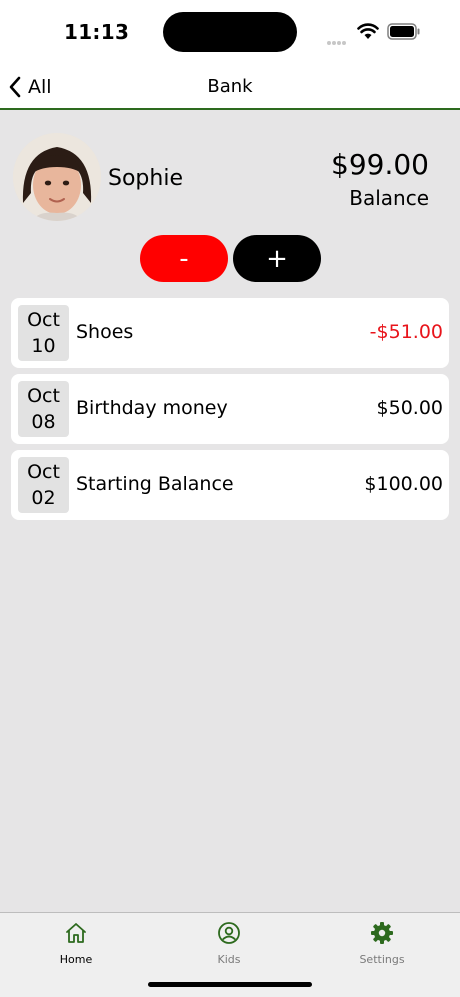  I want to click on avatar, so click(57, 177).